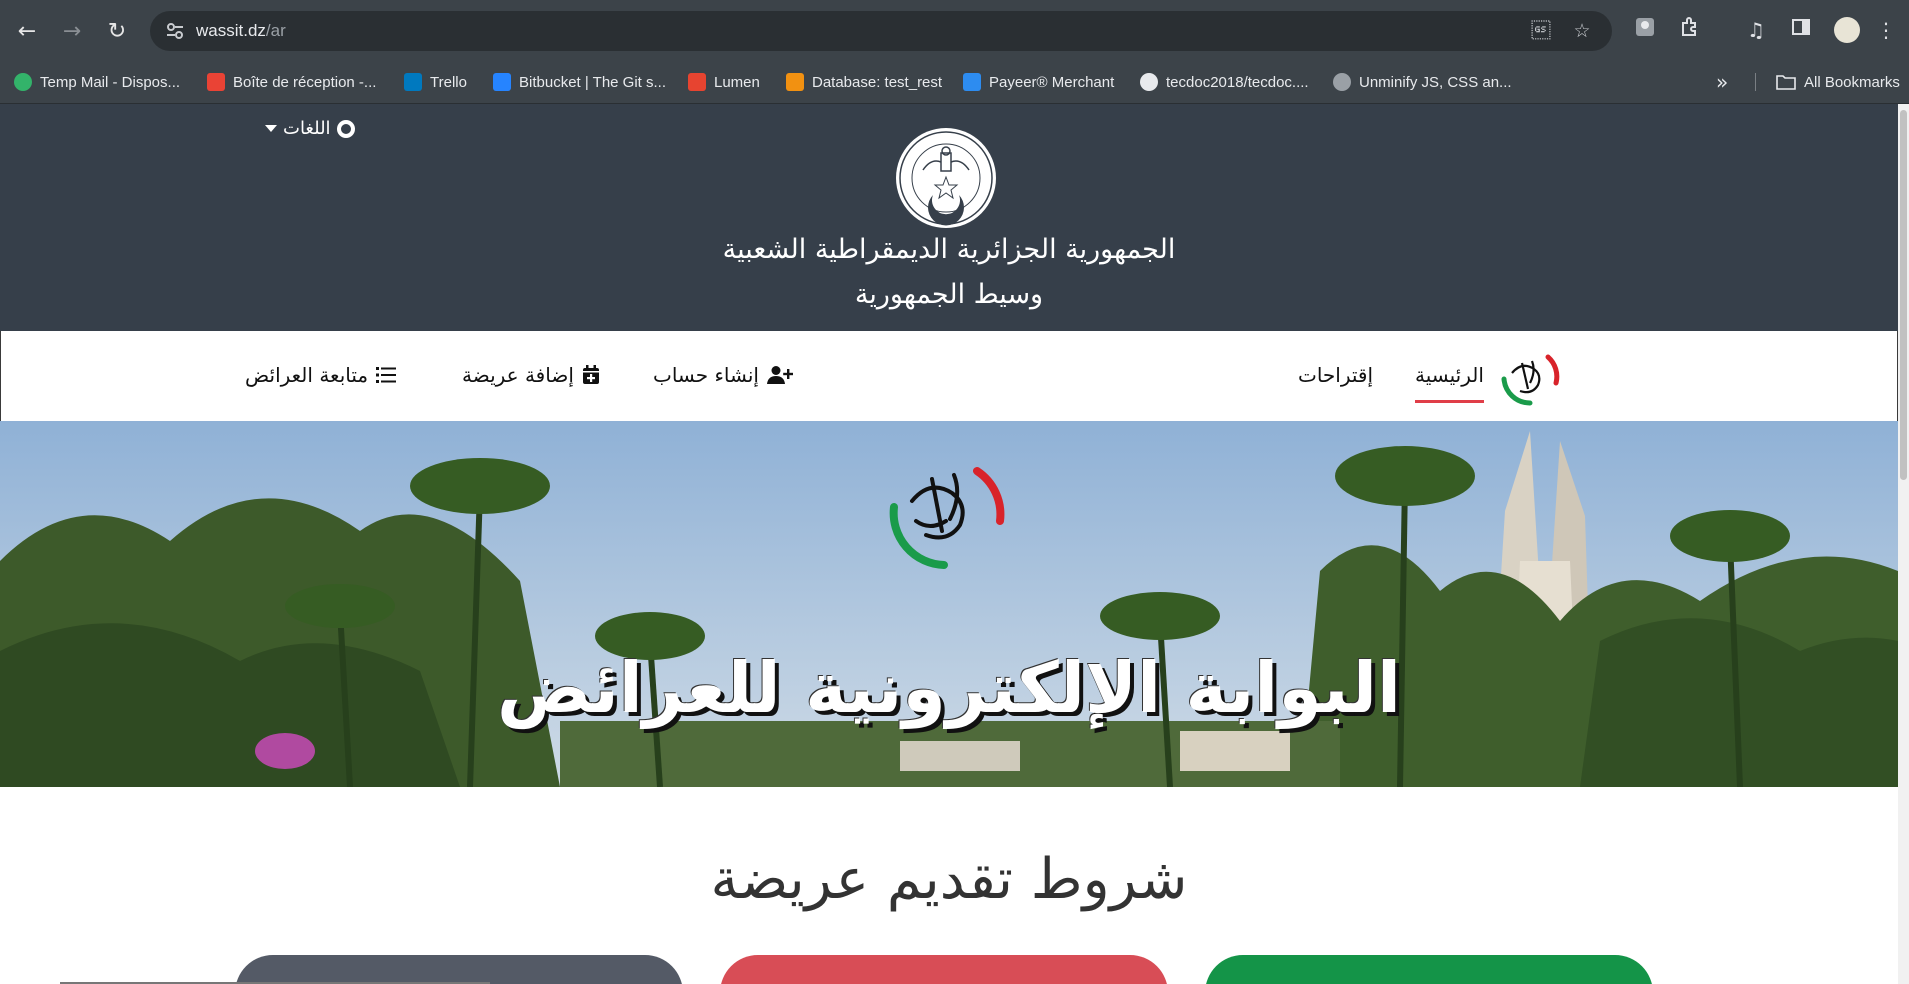 The width and height of the screenshot is (1909, 984). What do you see at coordinates (1541, 31) in the screenshot?
I see `translate-icon` at bounding box center [1541, 31].